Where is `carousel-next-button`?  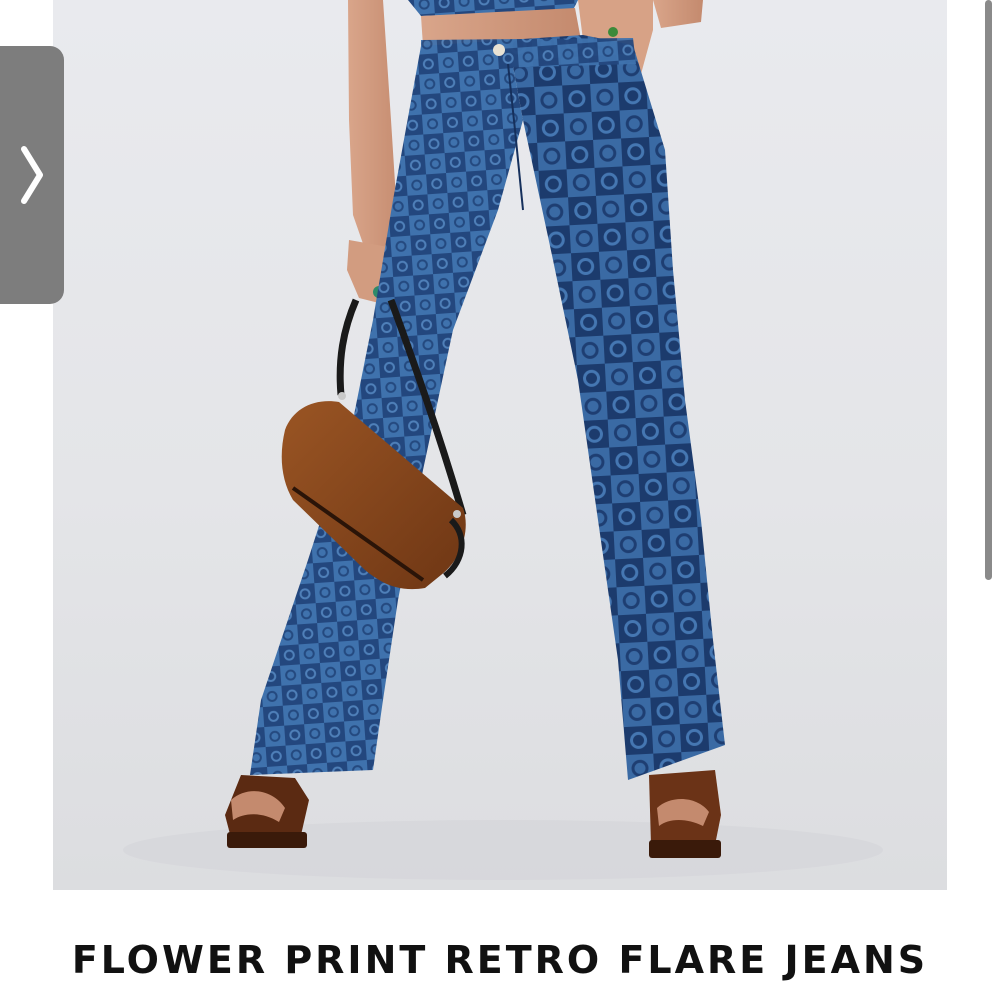
carousel-next-button is located at coordinates (32, 175).